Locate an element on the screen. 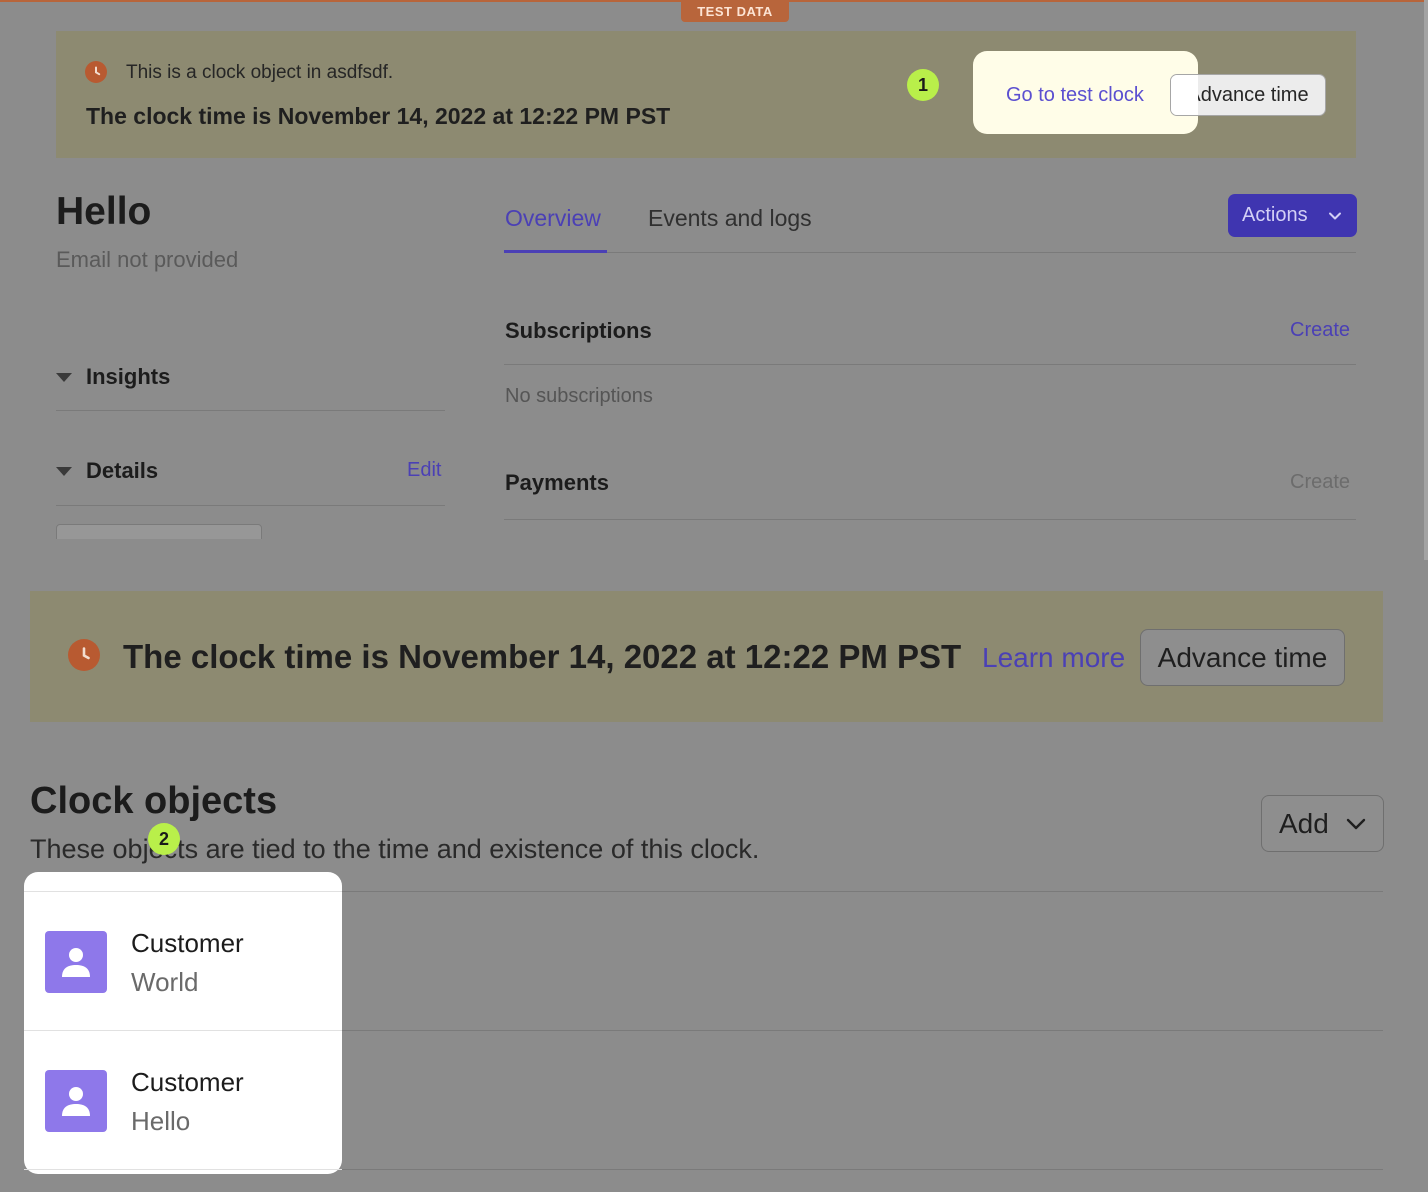 The image size is (1428, 1192). insights-heading: Insights is located at coordinates (128, 377).